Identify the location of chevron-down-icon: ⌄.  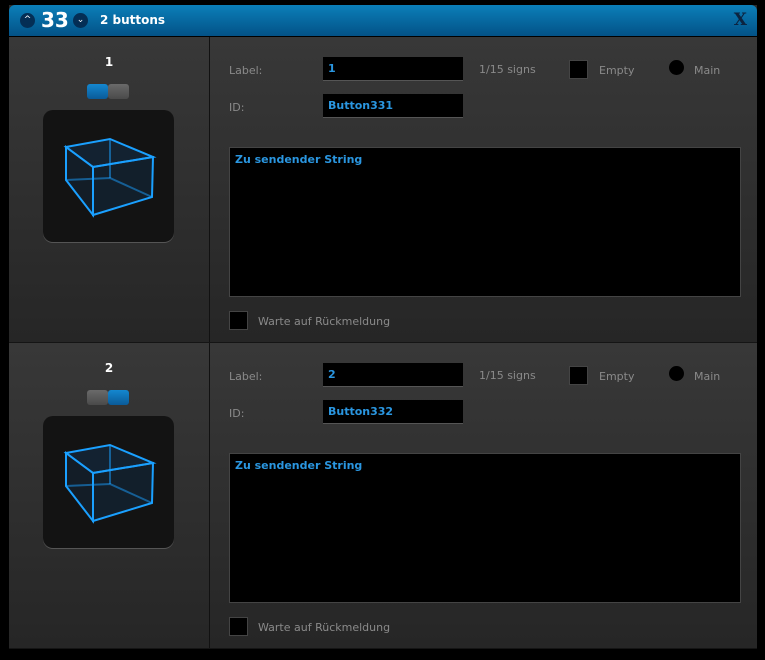
(80, 20).